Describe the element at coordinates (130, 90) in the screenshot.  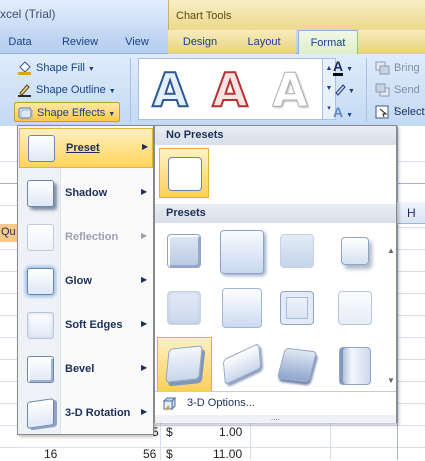
I see `ribbon-group-divider` at that location.